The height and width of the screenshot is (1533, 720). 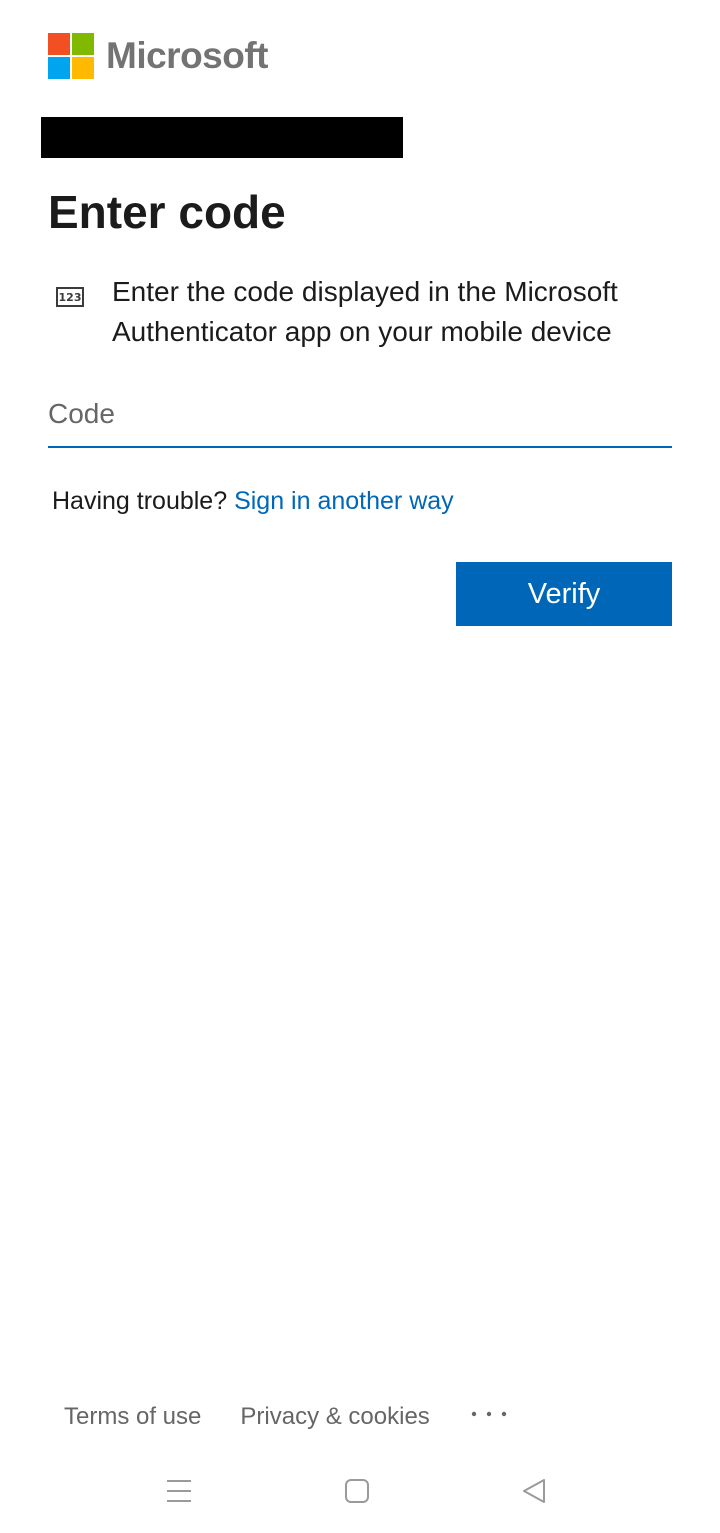 I want to click on recent-apps-button, so click(x=179, y=1491).